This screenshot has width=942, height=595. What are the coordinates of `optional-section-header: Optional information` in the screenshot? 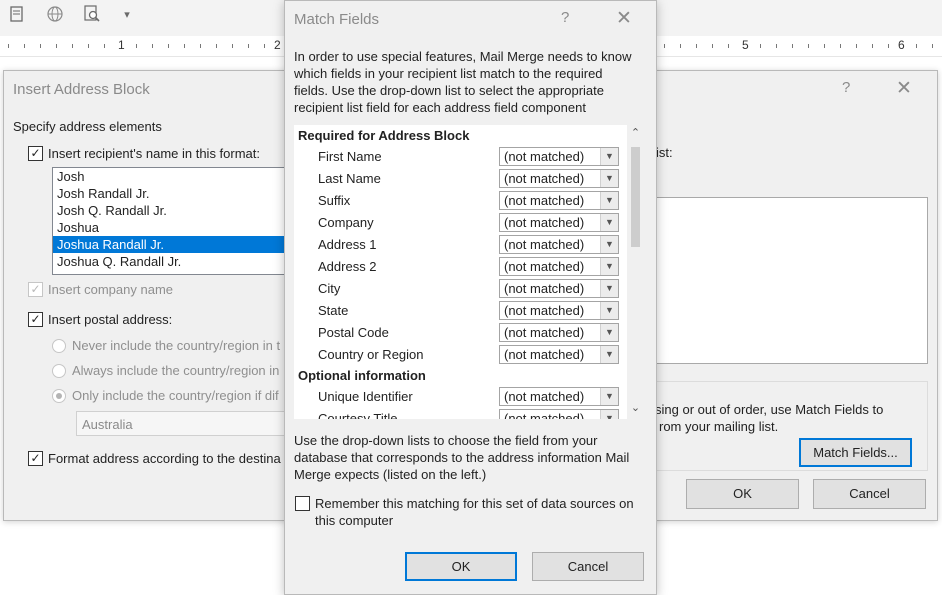 It's located at (362, 375).